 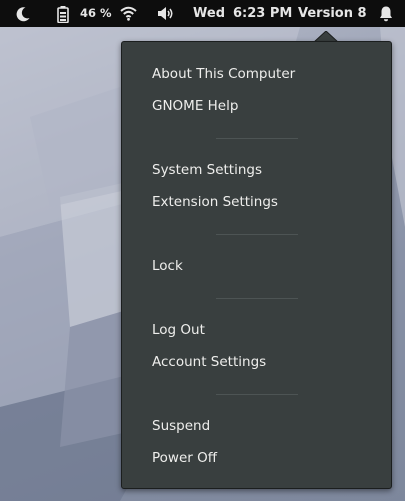 I want to click on menu-item-suspend: Suspend, so click(x=181, y=426).